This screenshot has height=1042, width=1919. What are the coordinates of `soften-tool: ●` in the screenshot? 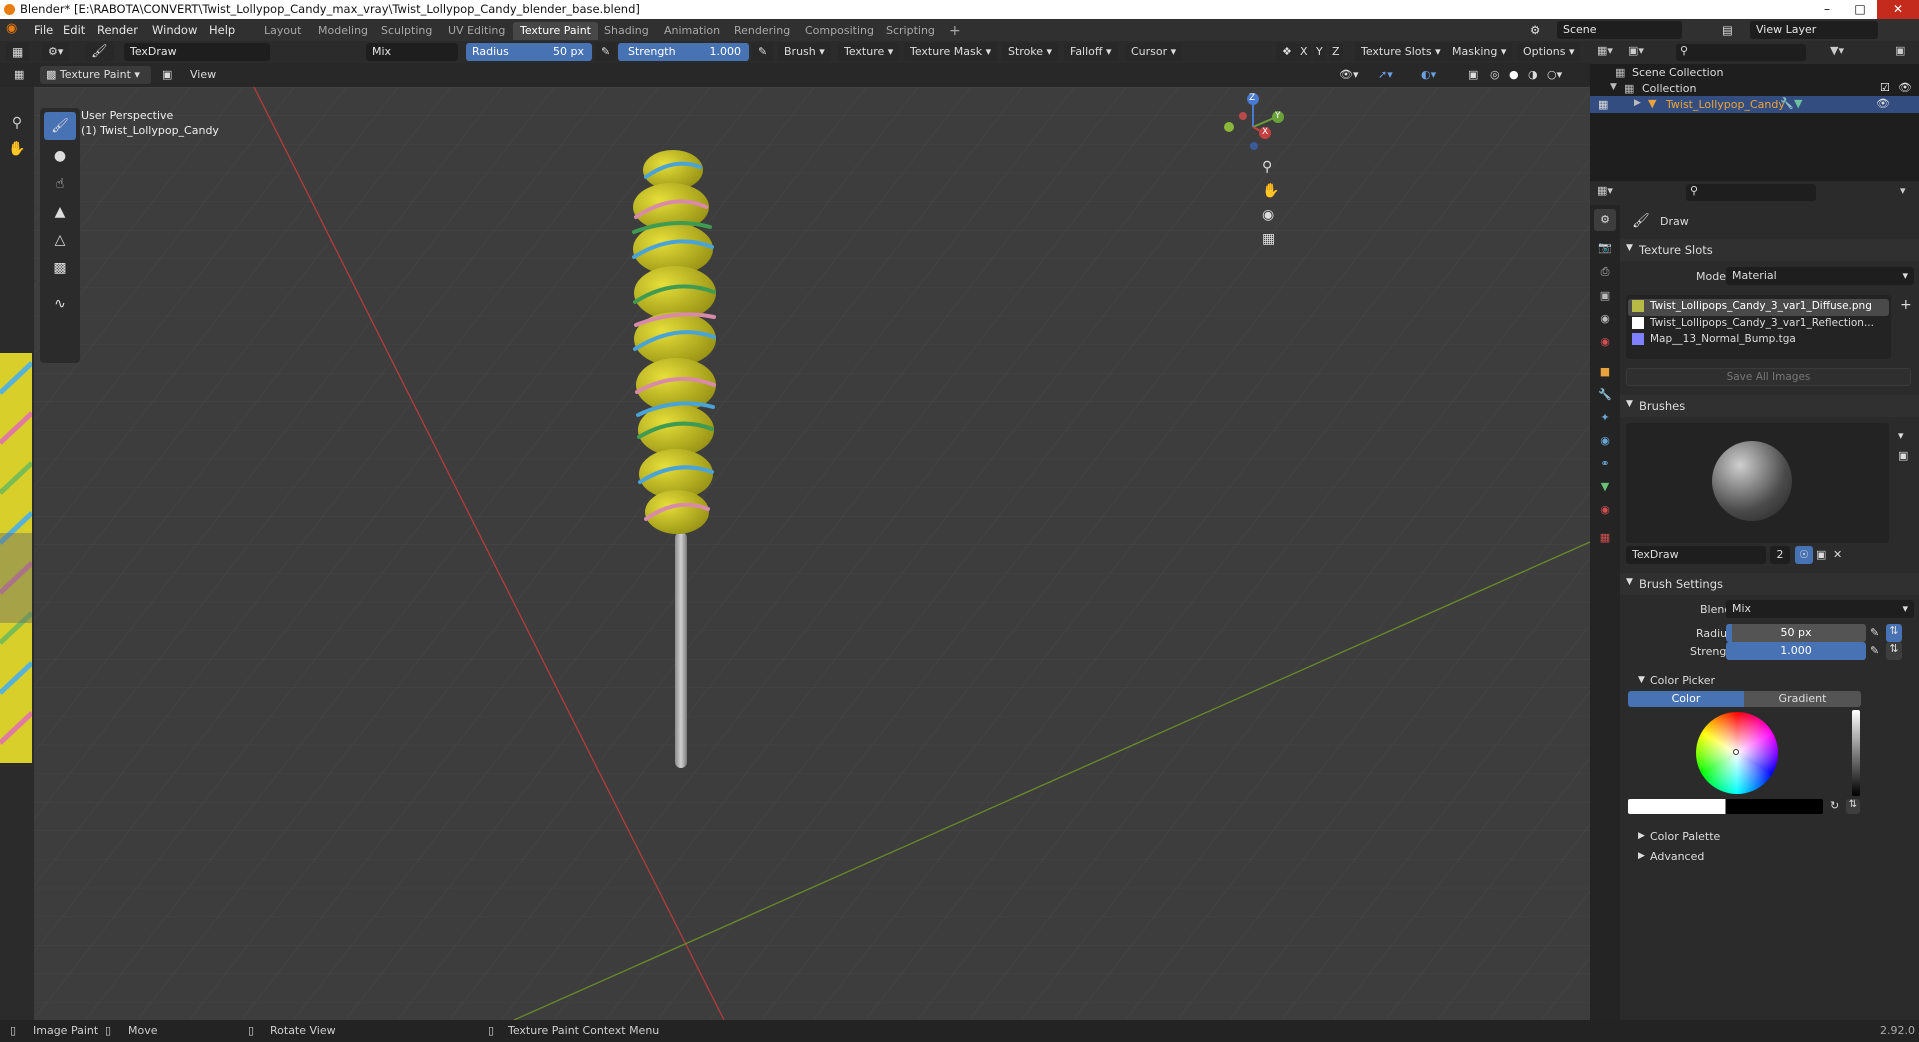 It's located at (60, 156).